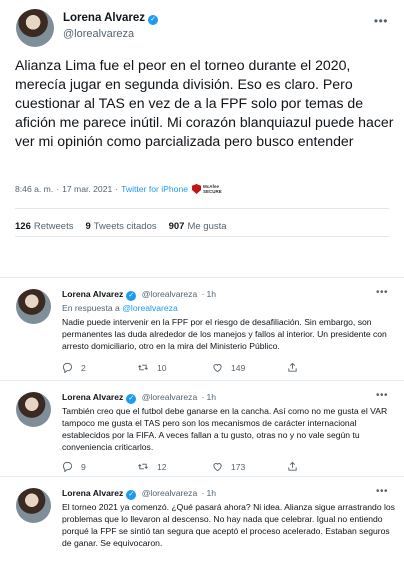 This screenshot has width=404, height=569. Describe the element at coordinates (212, 191) in the screenshot. I see `mcafee-line2: SECURE` at that location.